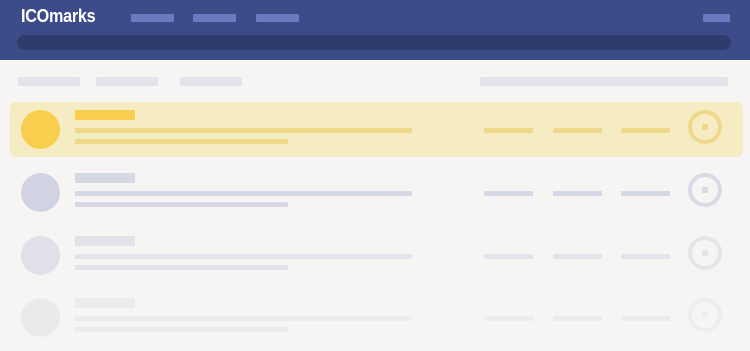 This screenshot has height=351, width=750. Describe the element at coordinates (604, 81) in the screenshot. I see `column-header-placeholder-right` at that location.